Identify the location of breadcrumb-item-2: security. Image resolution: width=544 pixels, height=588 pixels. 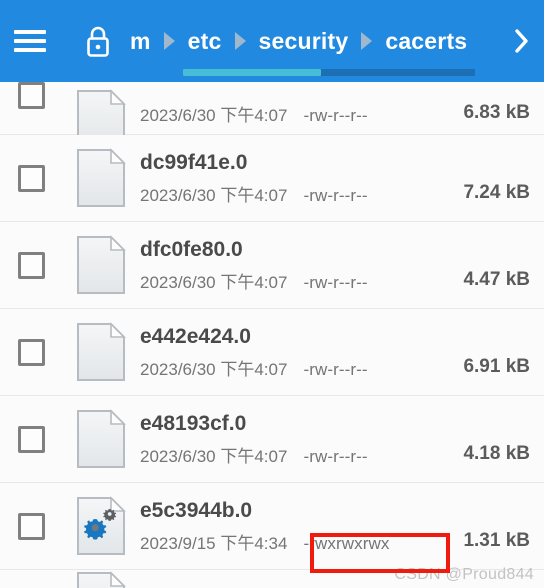
(304, 41).